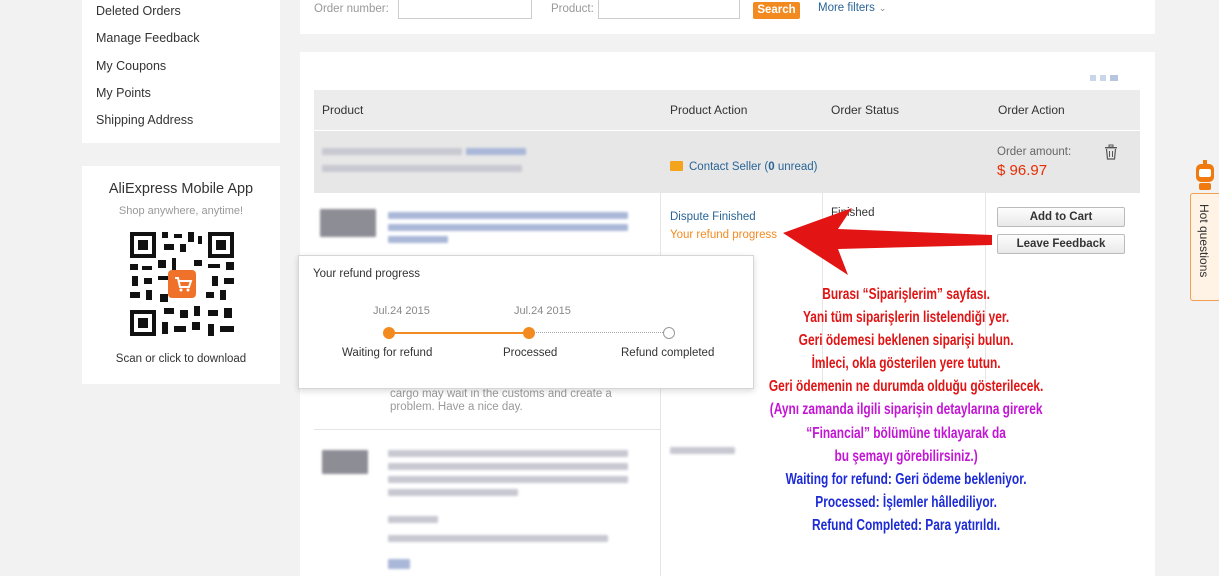 This screenshot has width=1219, height=576. What do you see at coordinates (598, 332) in the screenshot?
I see `progress-line-pending` at bounding box center [598, 332].